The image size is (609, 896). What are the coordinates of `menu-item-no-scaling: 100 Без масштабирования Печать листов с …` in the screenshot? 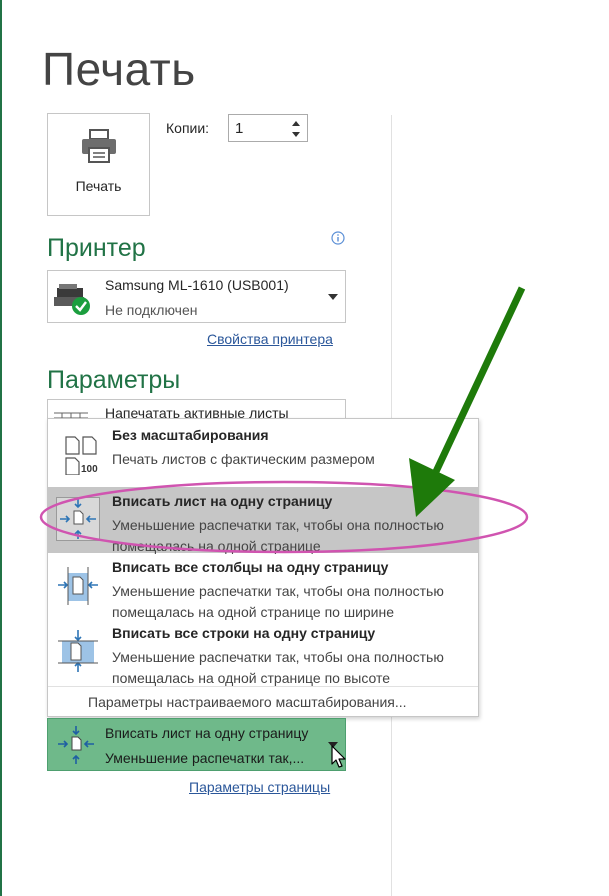 It's located at (263, 454).